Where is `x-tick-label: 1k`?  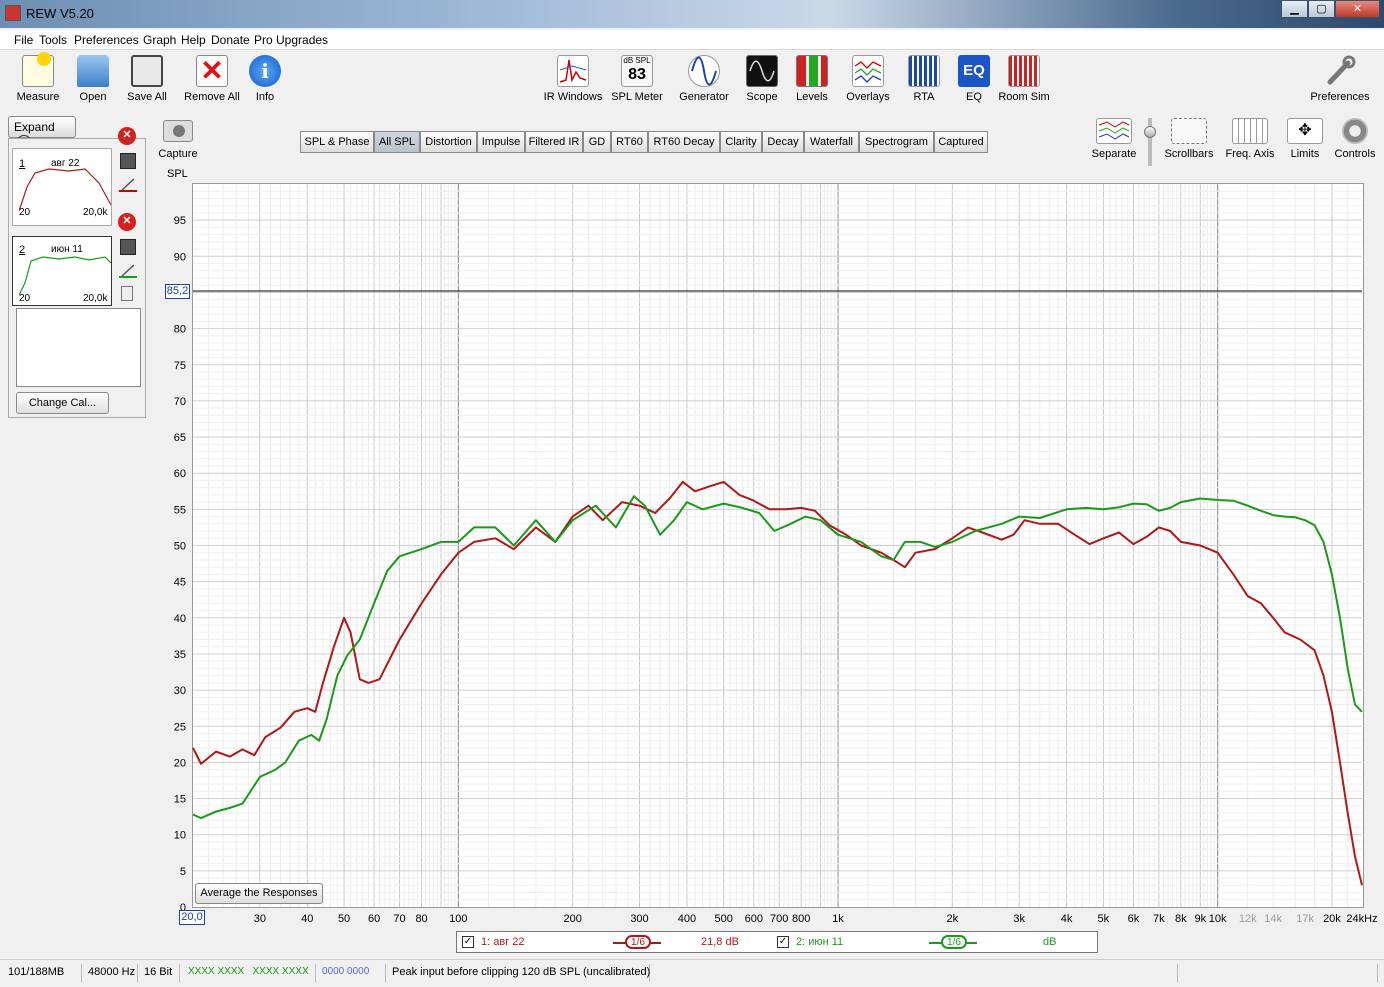 x-tick-label: 1k is located at coordinates (838, 919).